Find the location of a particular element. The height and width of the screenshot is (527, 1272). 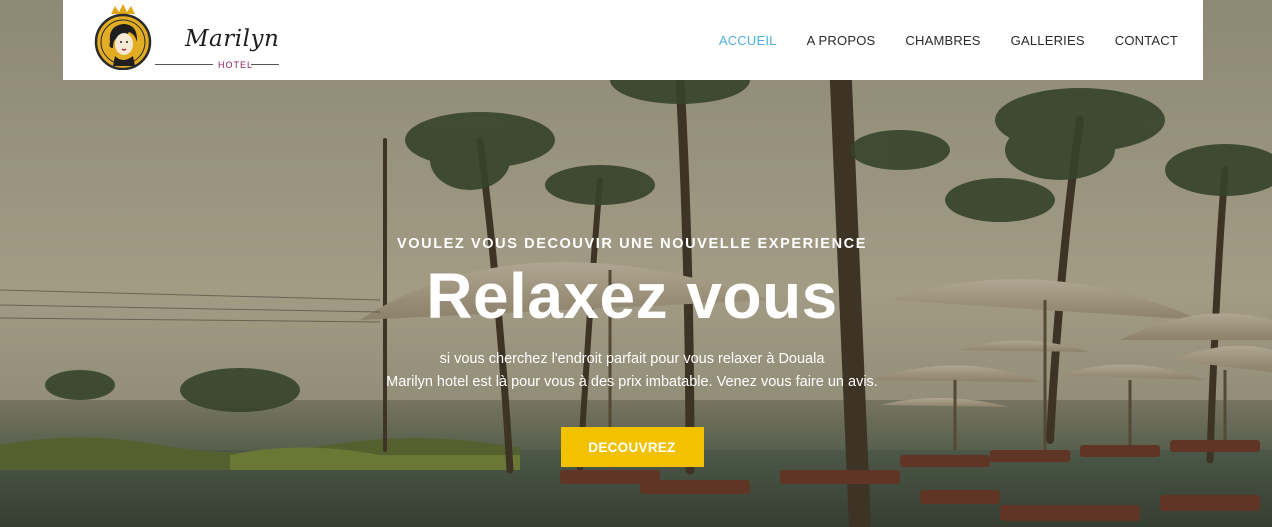

nav-item-a-propos: A PROPOS is located at coordinates (841, 40).